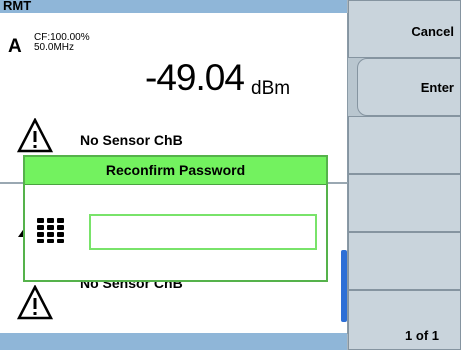 The image size is (461, 350). I want to click on scrollbar, so click(344, 286).